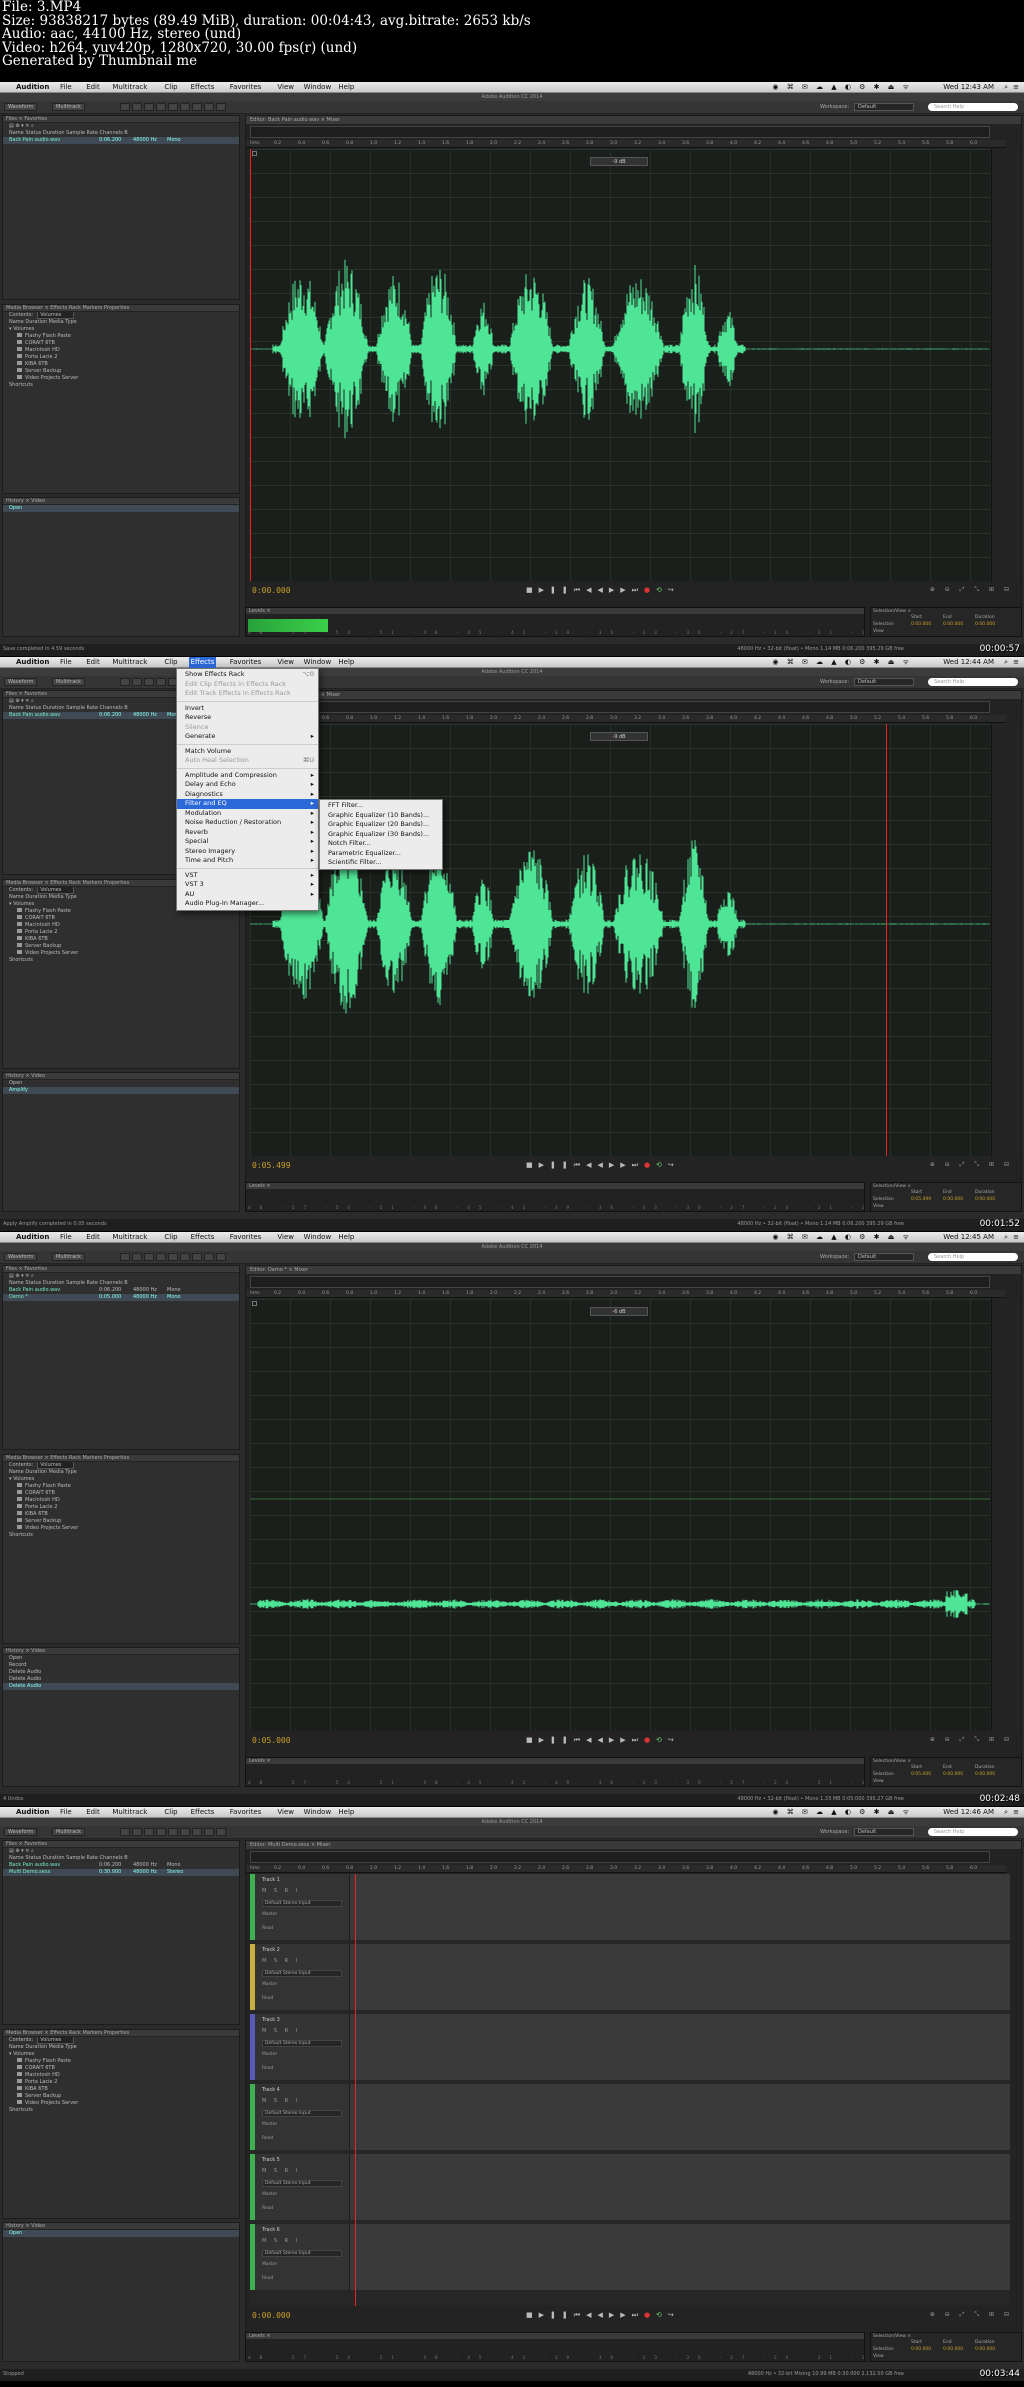 This screenshot has height=2387, width=1024. I want to click on slip-tool-icon, so click(161, 1832).